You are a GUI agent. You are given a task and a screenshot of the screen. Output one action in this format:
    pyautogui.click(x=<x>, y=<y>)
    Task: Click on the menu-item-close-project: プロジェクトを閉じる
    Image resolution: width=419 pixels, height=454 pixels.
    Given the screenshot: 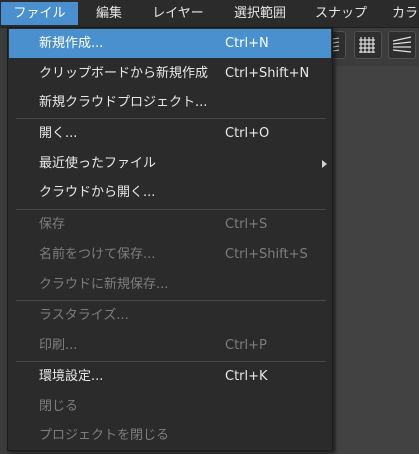 What is the action you would take?
    pyautogui.click(x=170, y=435)
    